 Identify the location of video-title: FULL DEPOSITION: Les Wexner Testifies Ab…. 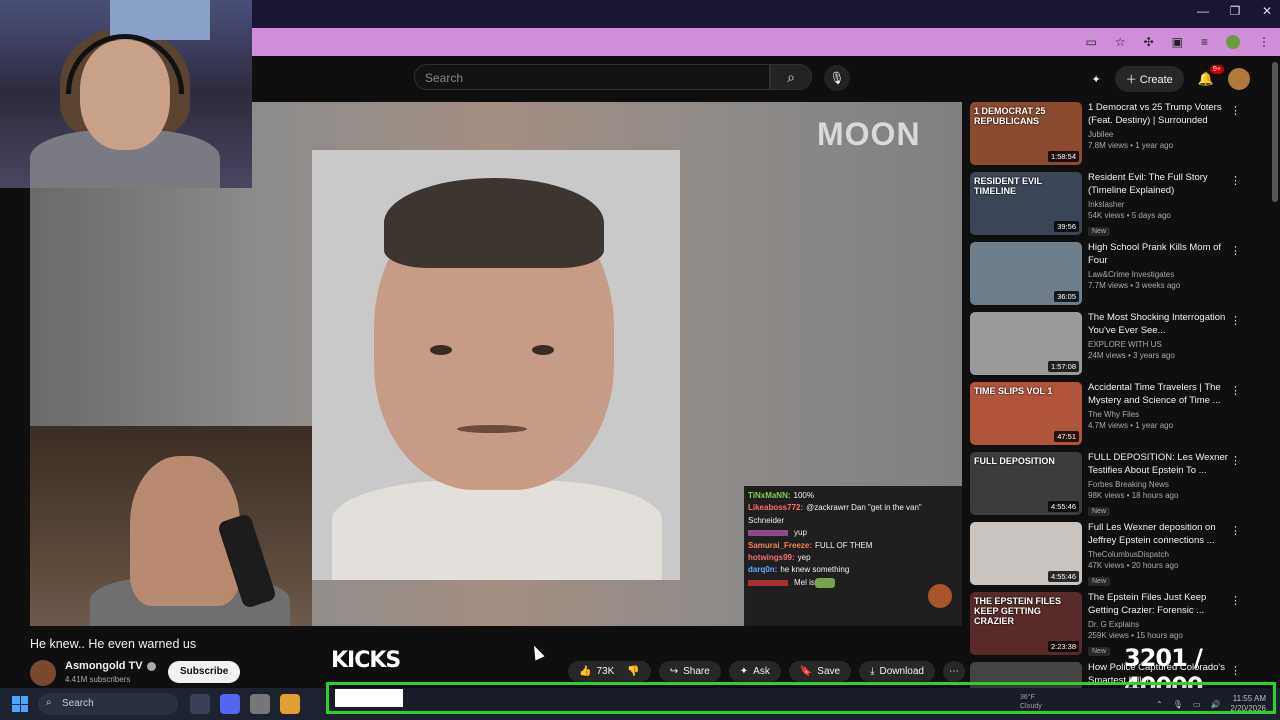
(1163, 465).